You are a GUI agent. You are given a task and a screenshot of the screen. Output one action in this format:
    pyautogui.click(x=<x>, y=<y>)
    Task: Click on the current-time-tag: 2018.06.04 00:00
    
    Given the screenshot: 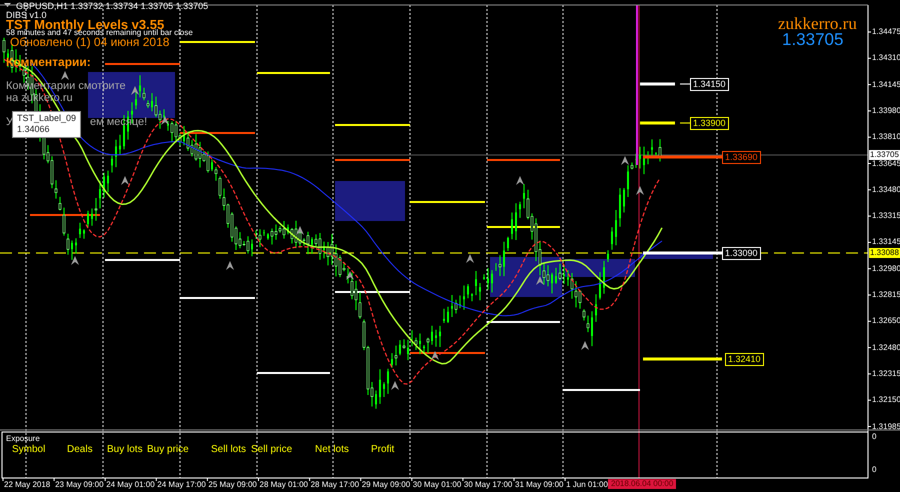 What is the action you would take?
    pyautogui.click(x=642, y=484)
    